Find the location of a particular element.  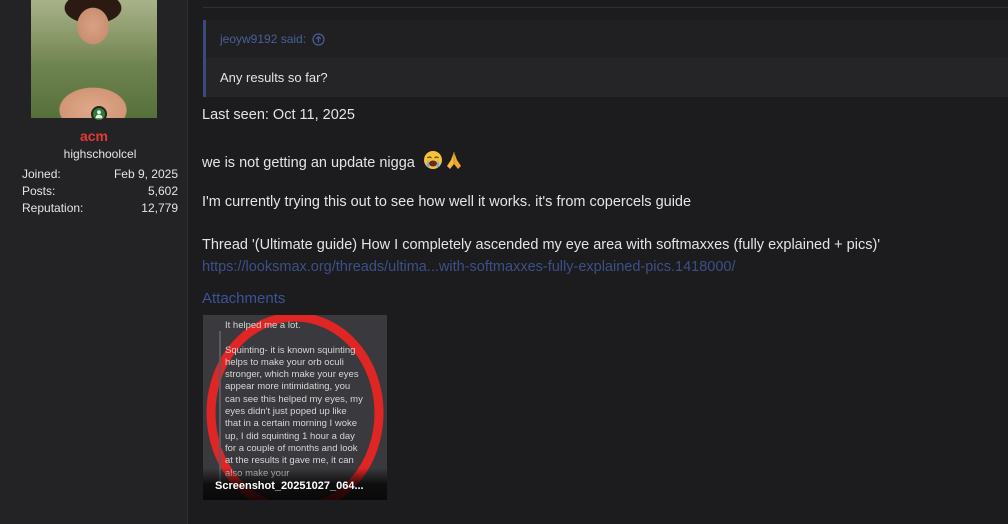

avatar is located at coordinates (94, 59).